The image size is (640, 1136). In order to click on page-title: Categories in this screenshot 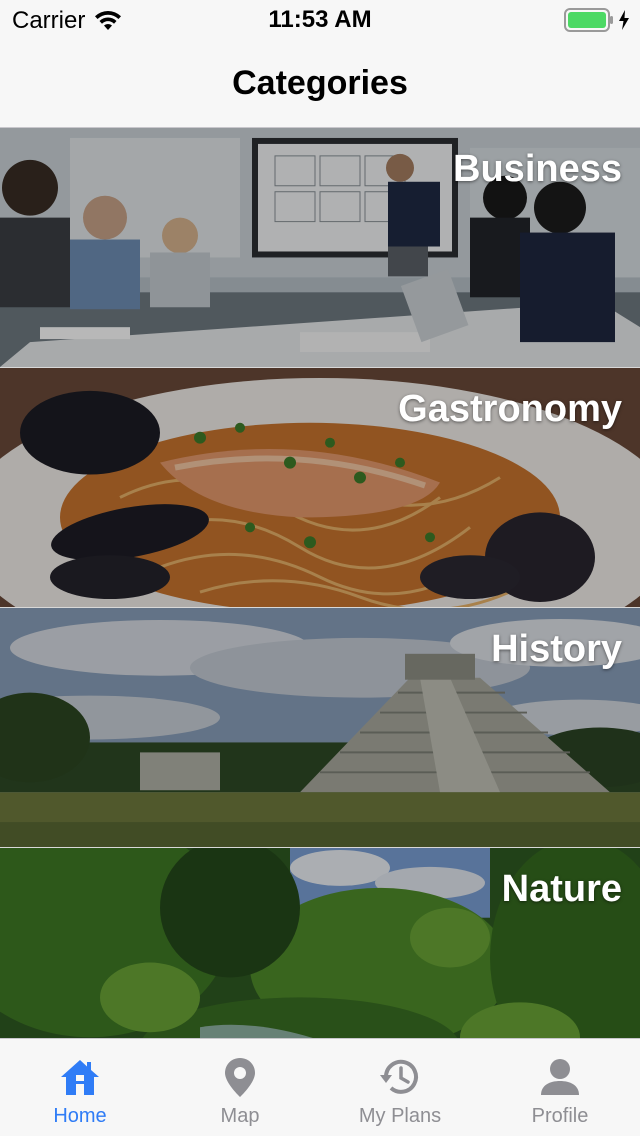, I will do `click(320, 83)`.